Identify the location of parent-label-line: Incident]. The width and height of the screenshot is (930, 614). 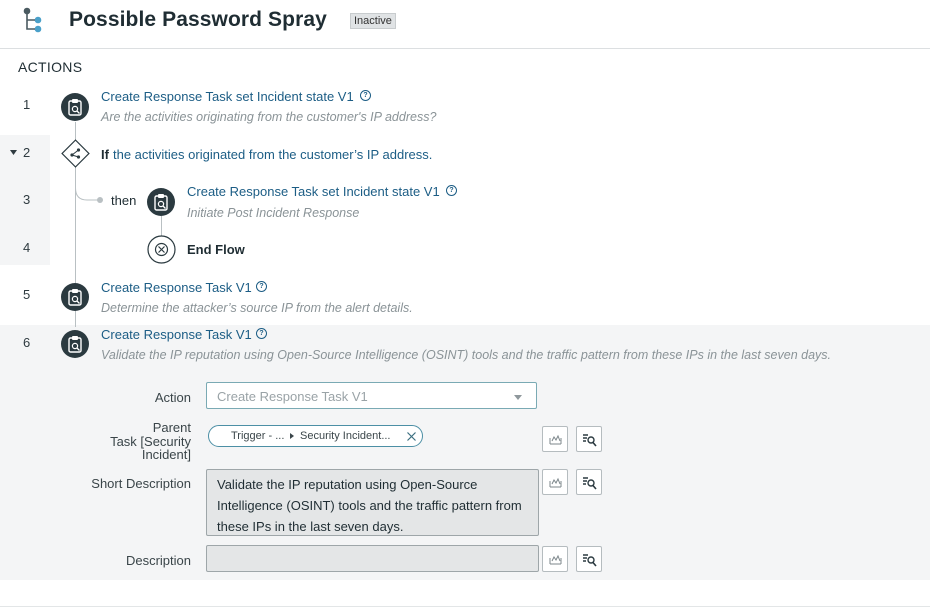
(166, 454).